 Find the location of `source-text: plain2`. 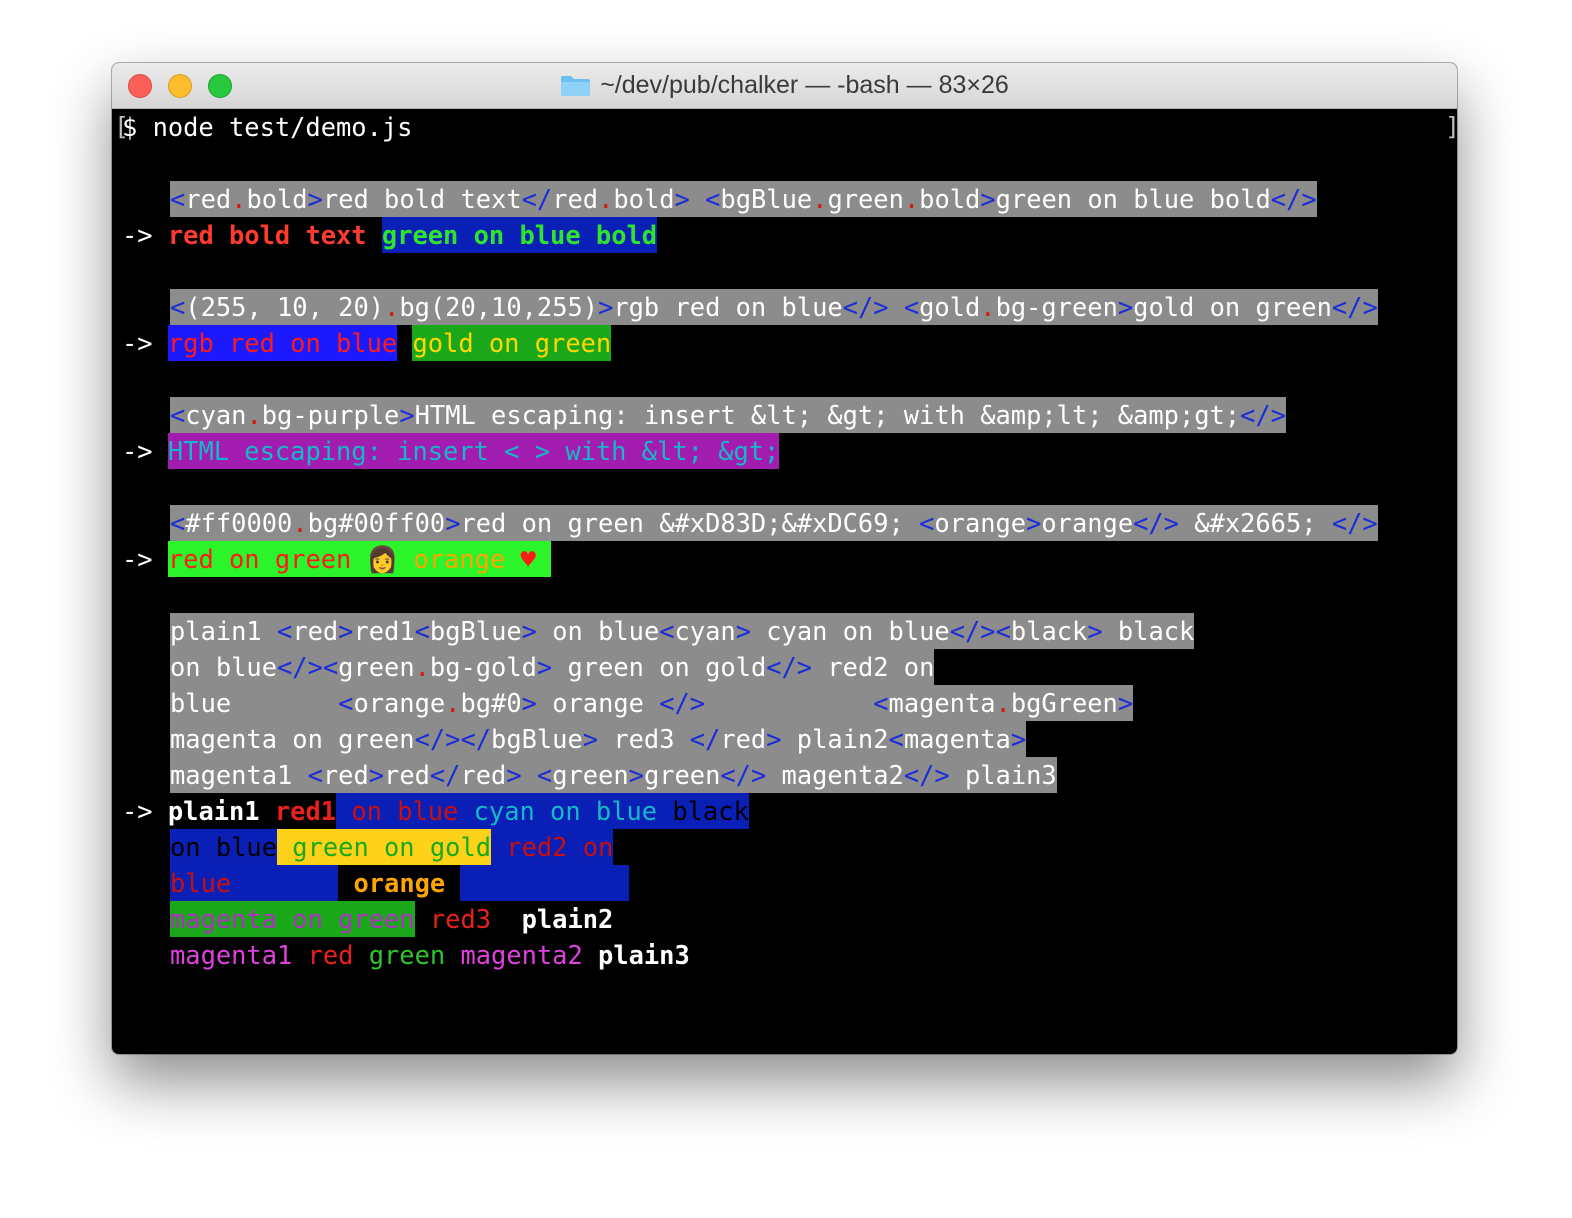

source-text: plain2 is located at coordinates (835, 739).